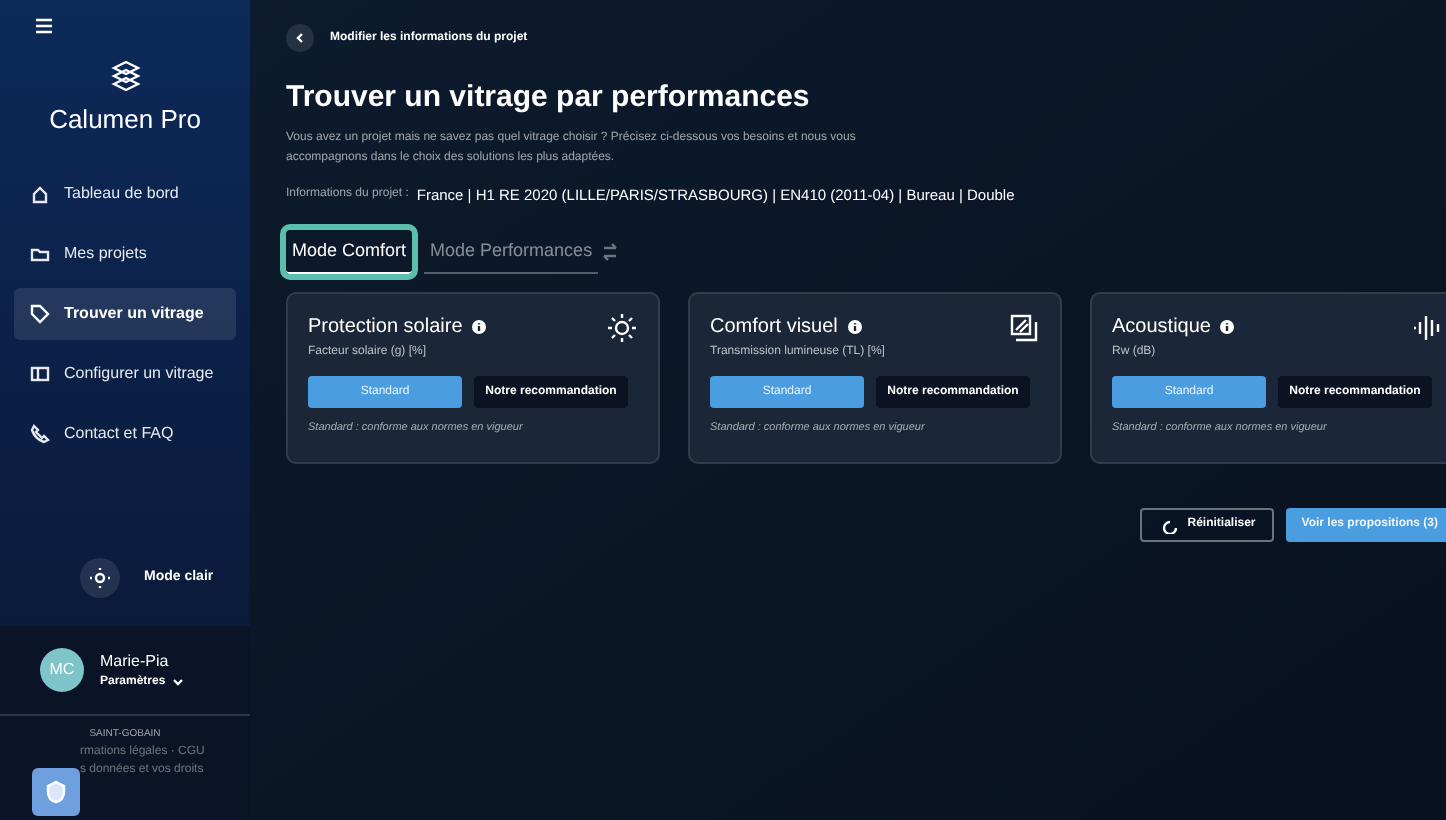 Image resolution: width=1446 pixels, height=820 pixels. I want to click on card-title: Comfort visuel, so click(774, 328).